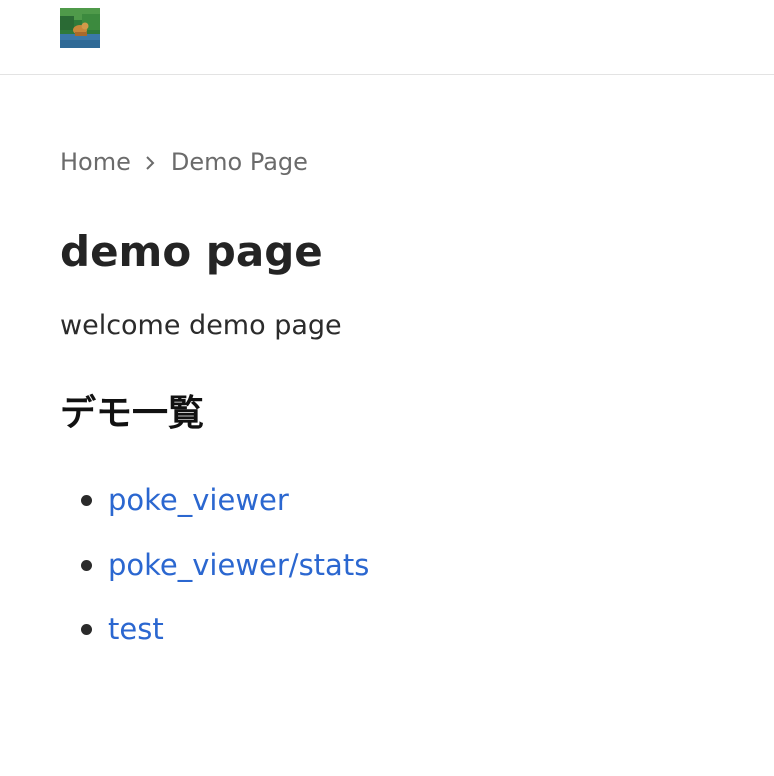  I want to click on list-item: poke_viewer, so click(214, 508).